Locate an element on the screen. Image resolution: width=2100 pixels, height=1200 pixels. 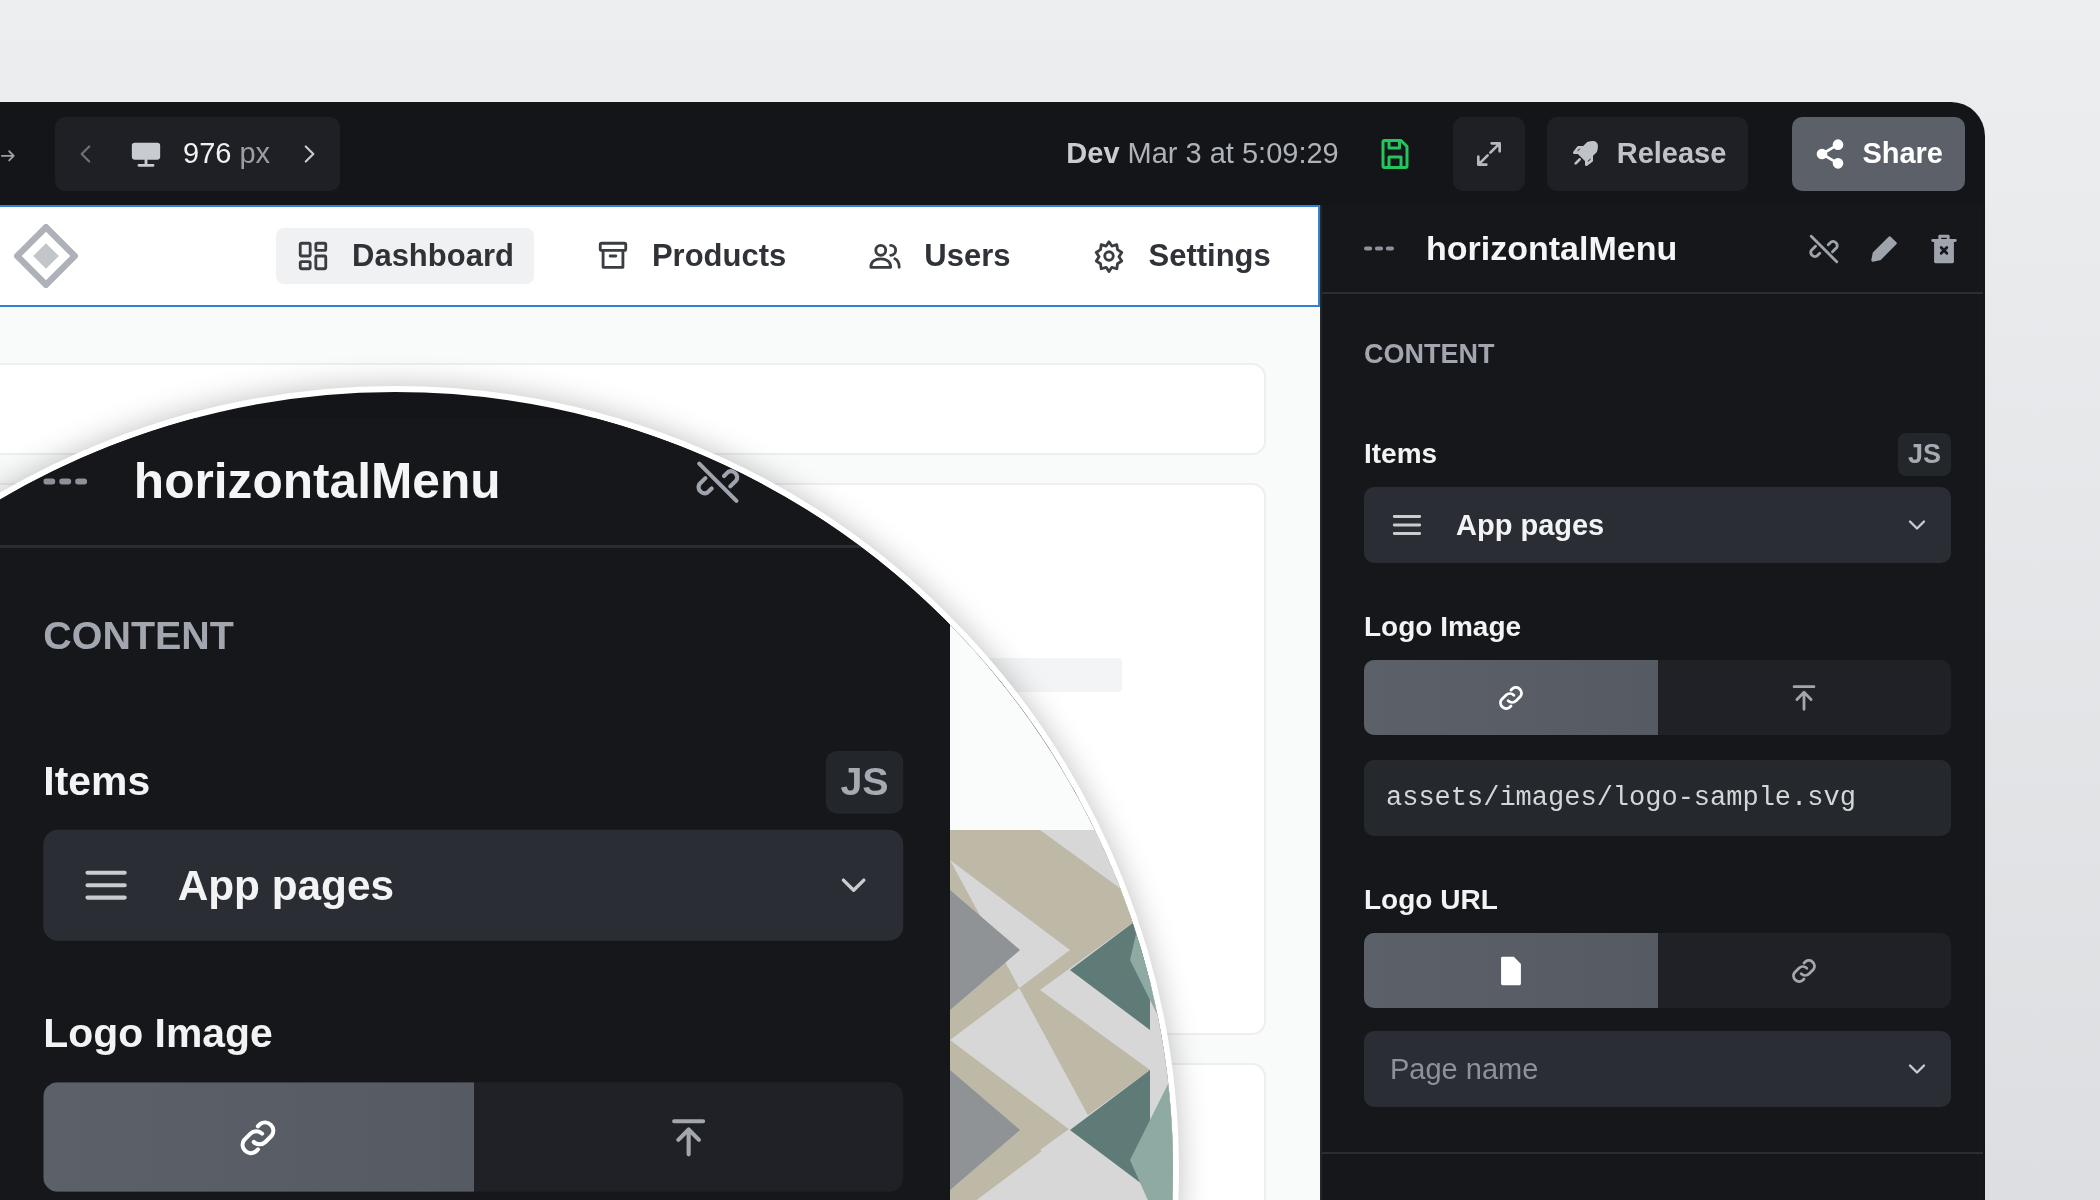
nav-item: Settings is located at coordinates (1181, 256).